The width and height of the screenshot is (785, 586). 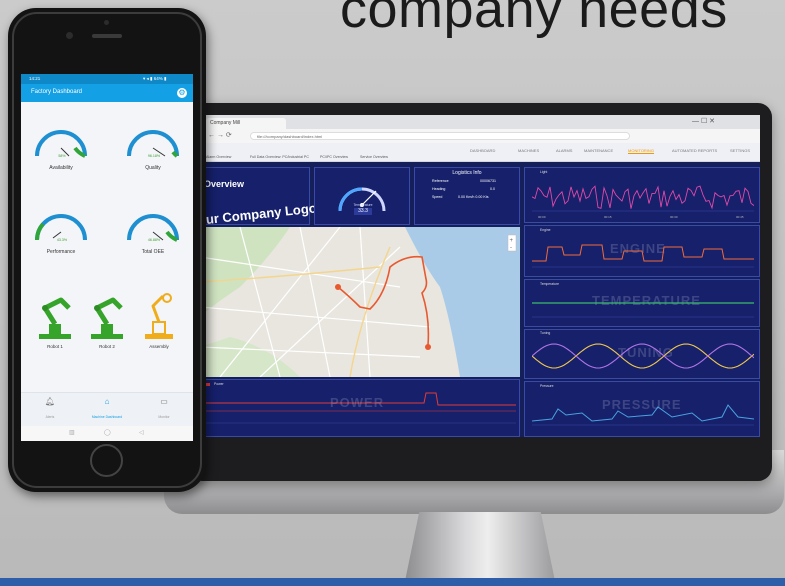 What do you see at coordinates (694, 150) in the screenshot?
I see `menu-item-reports: AUTOMATED REPORTS` at bounding box center [694, 150].